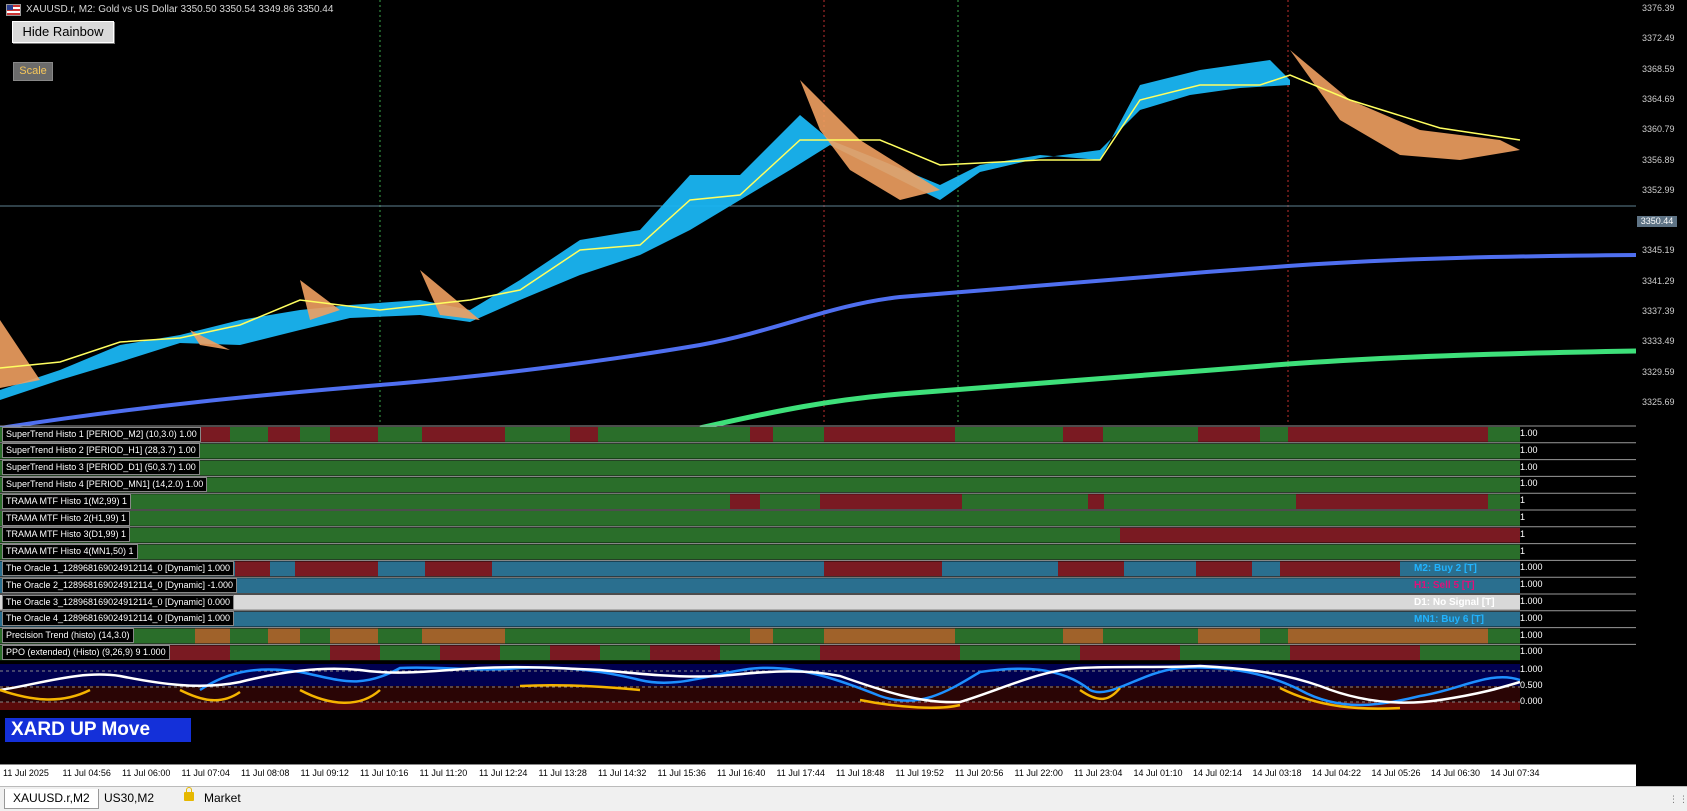  Describe the element at coordinates (1218, 773) in the screenshot. I see `time-axis-label: 14 Jul 02:14` at that location.